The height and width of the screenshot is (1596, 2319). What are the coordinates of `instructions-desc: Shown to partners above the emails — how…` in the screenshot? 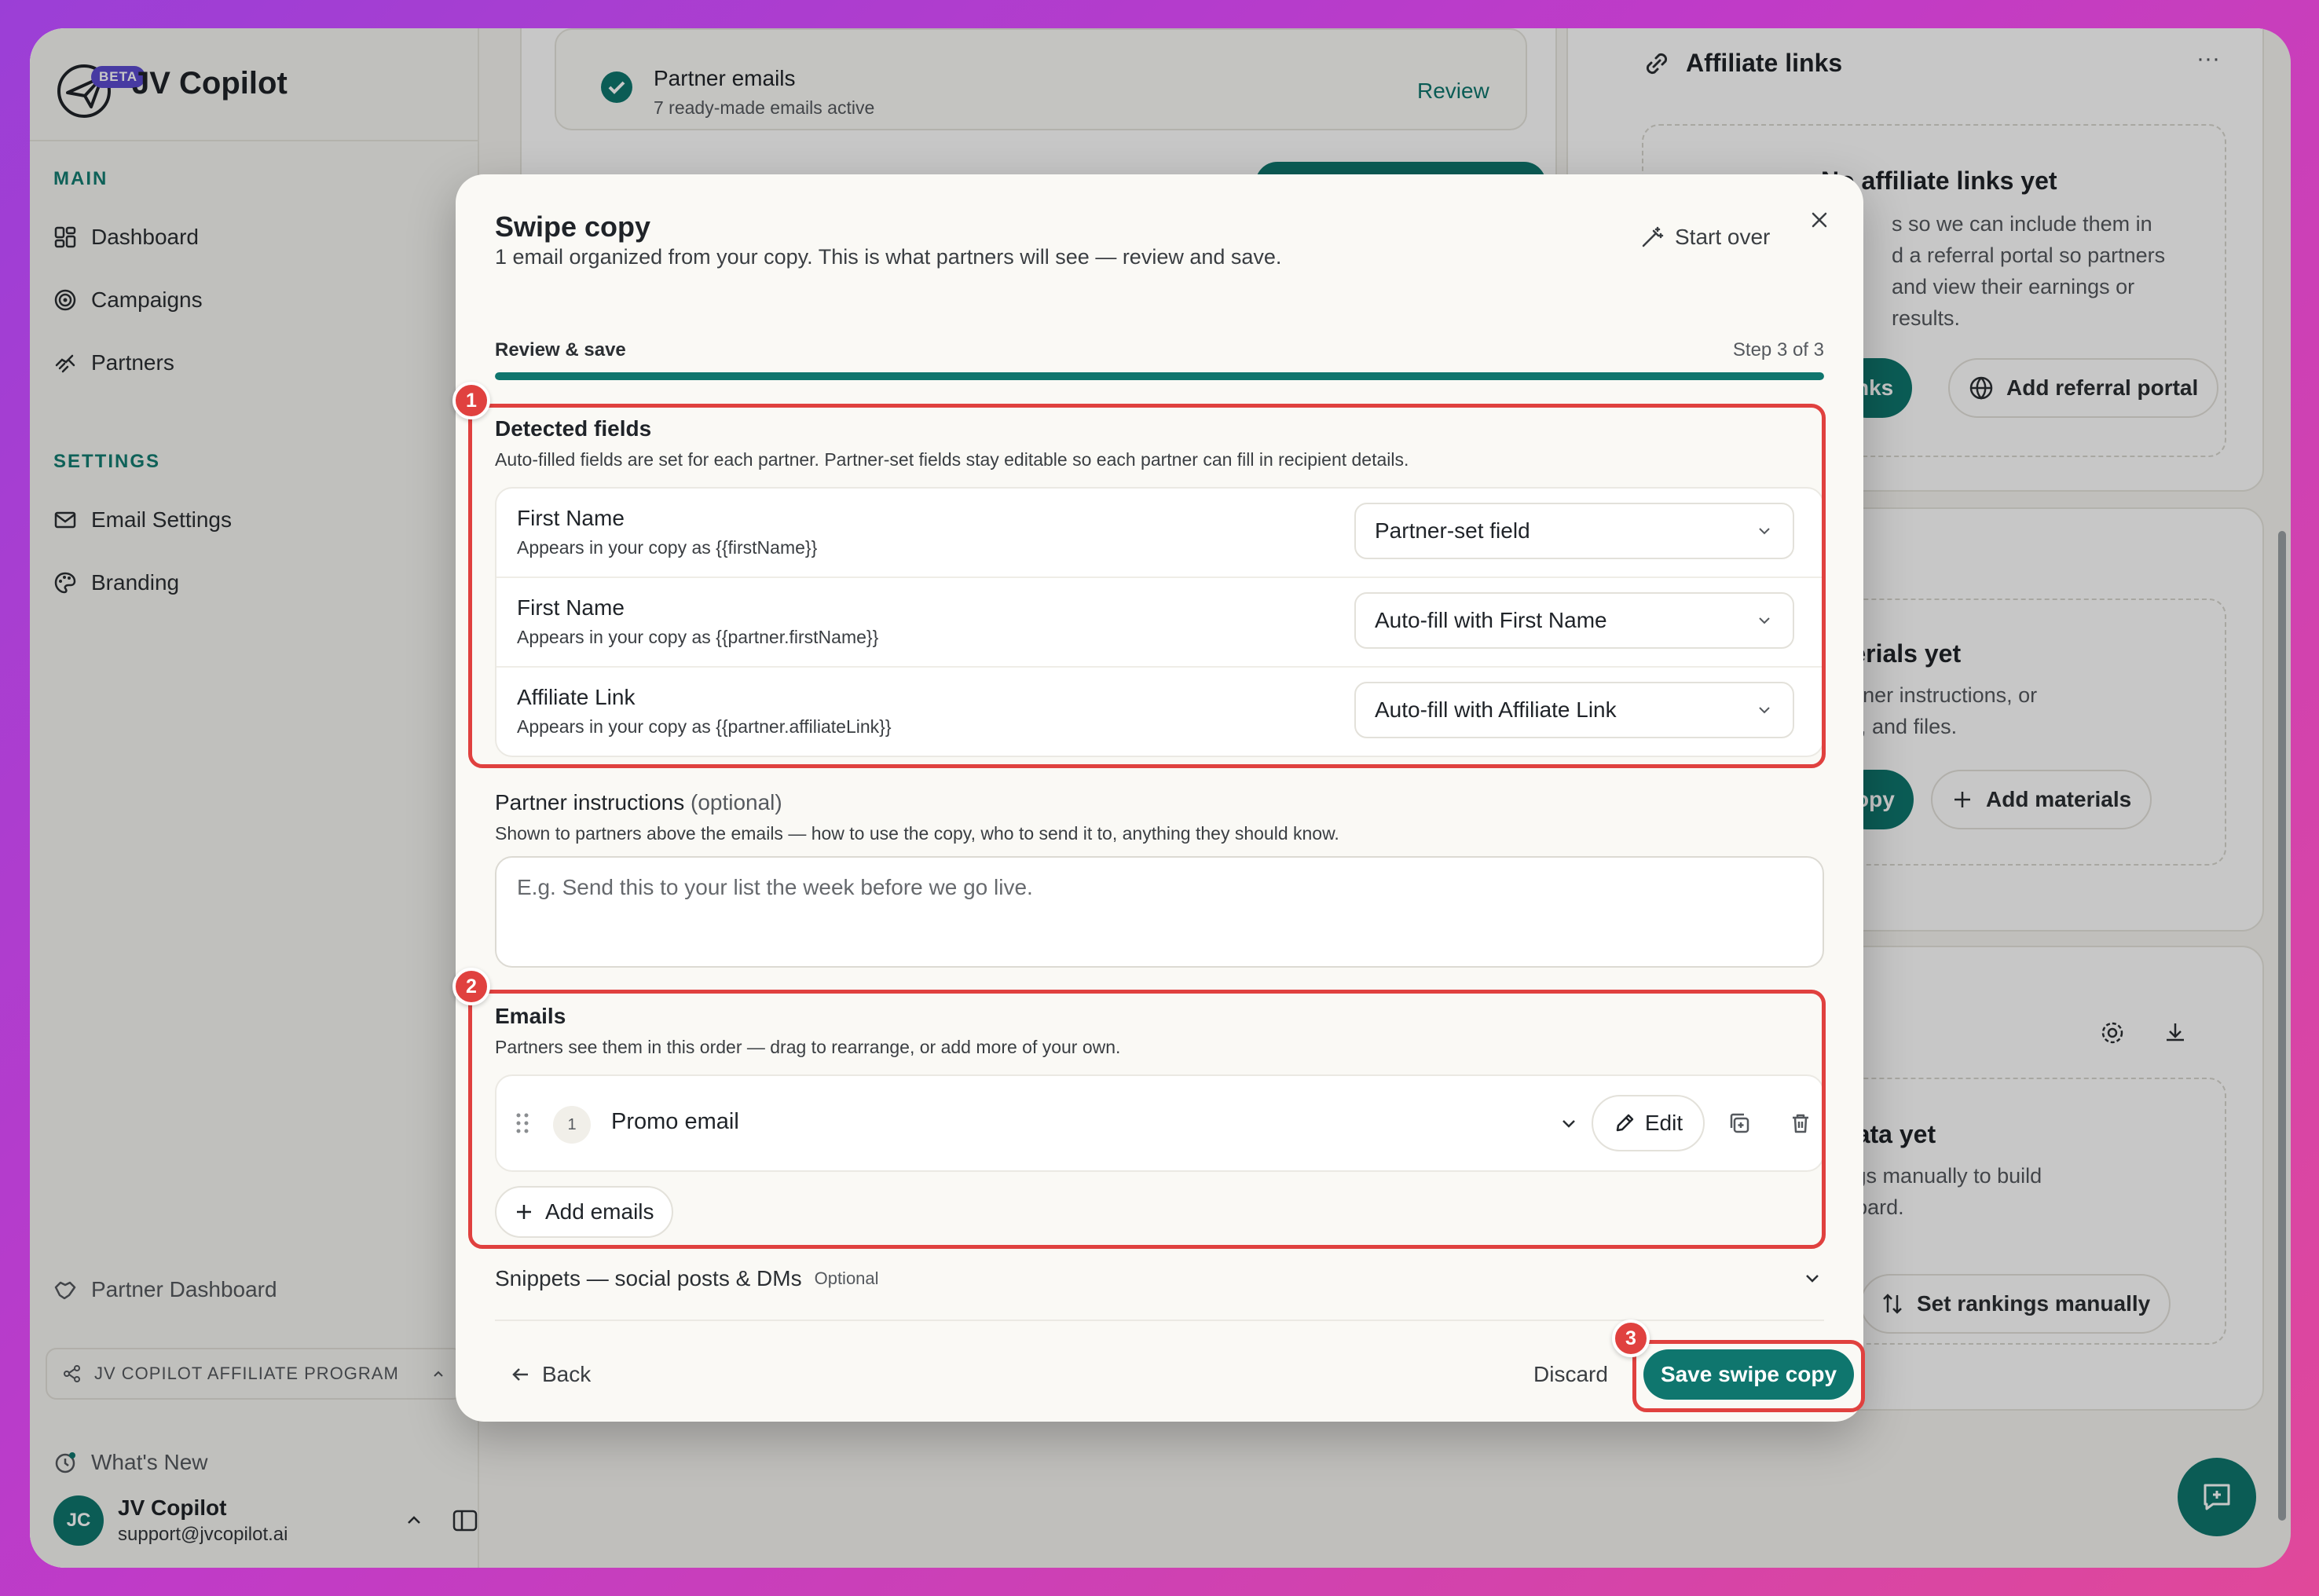 It's located at (917, 833).